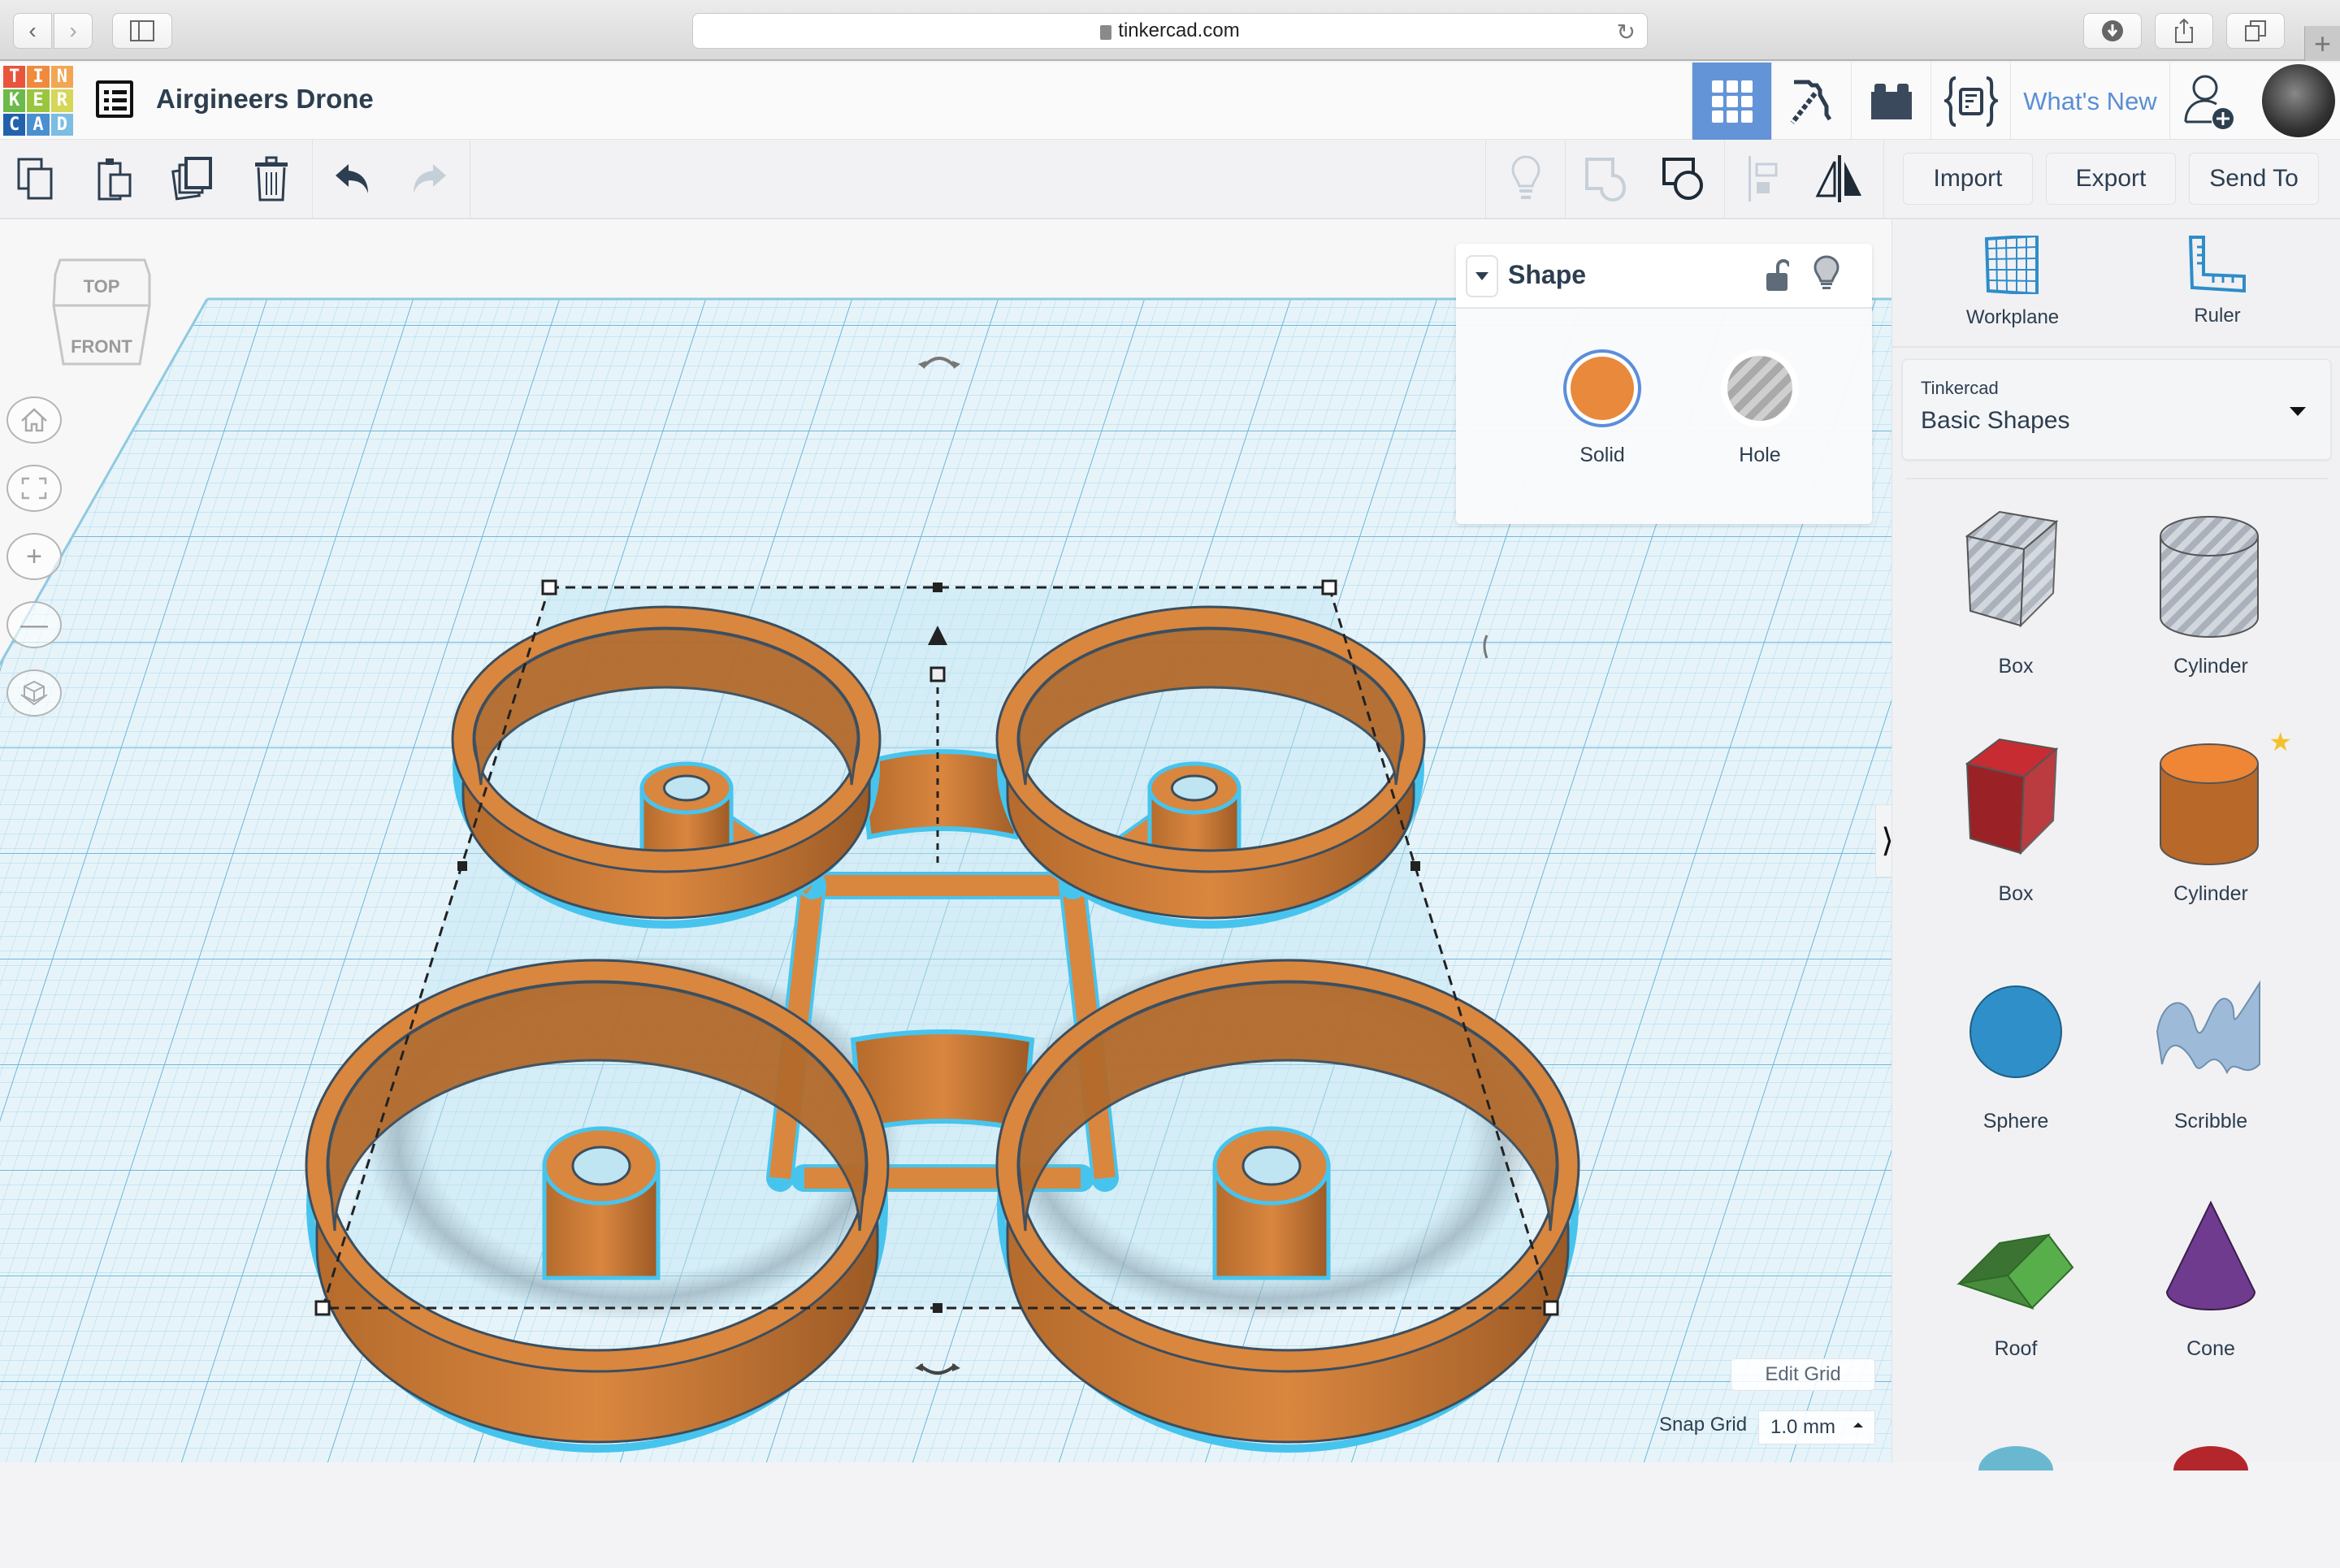  What do you see at coordinates (61, 77) in the screenshot?
I see `logo-letter: N` at bounding box center [61, 77].